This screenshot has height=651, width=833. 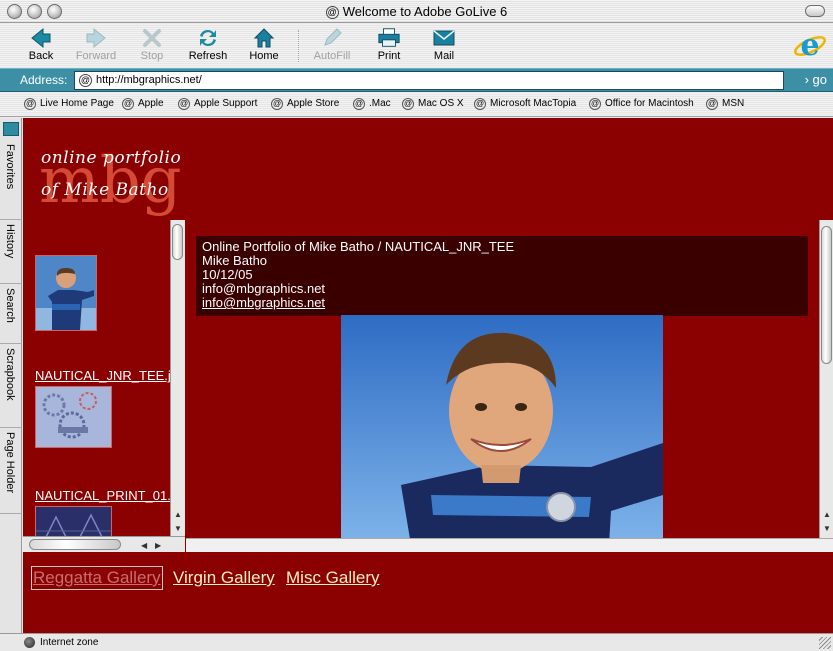 What do you see at coordinates (224, 578) in the screenshot?
I see `gallery-link-virgin: Virgin Gallery` at bounding box center [224, 578].